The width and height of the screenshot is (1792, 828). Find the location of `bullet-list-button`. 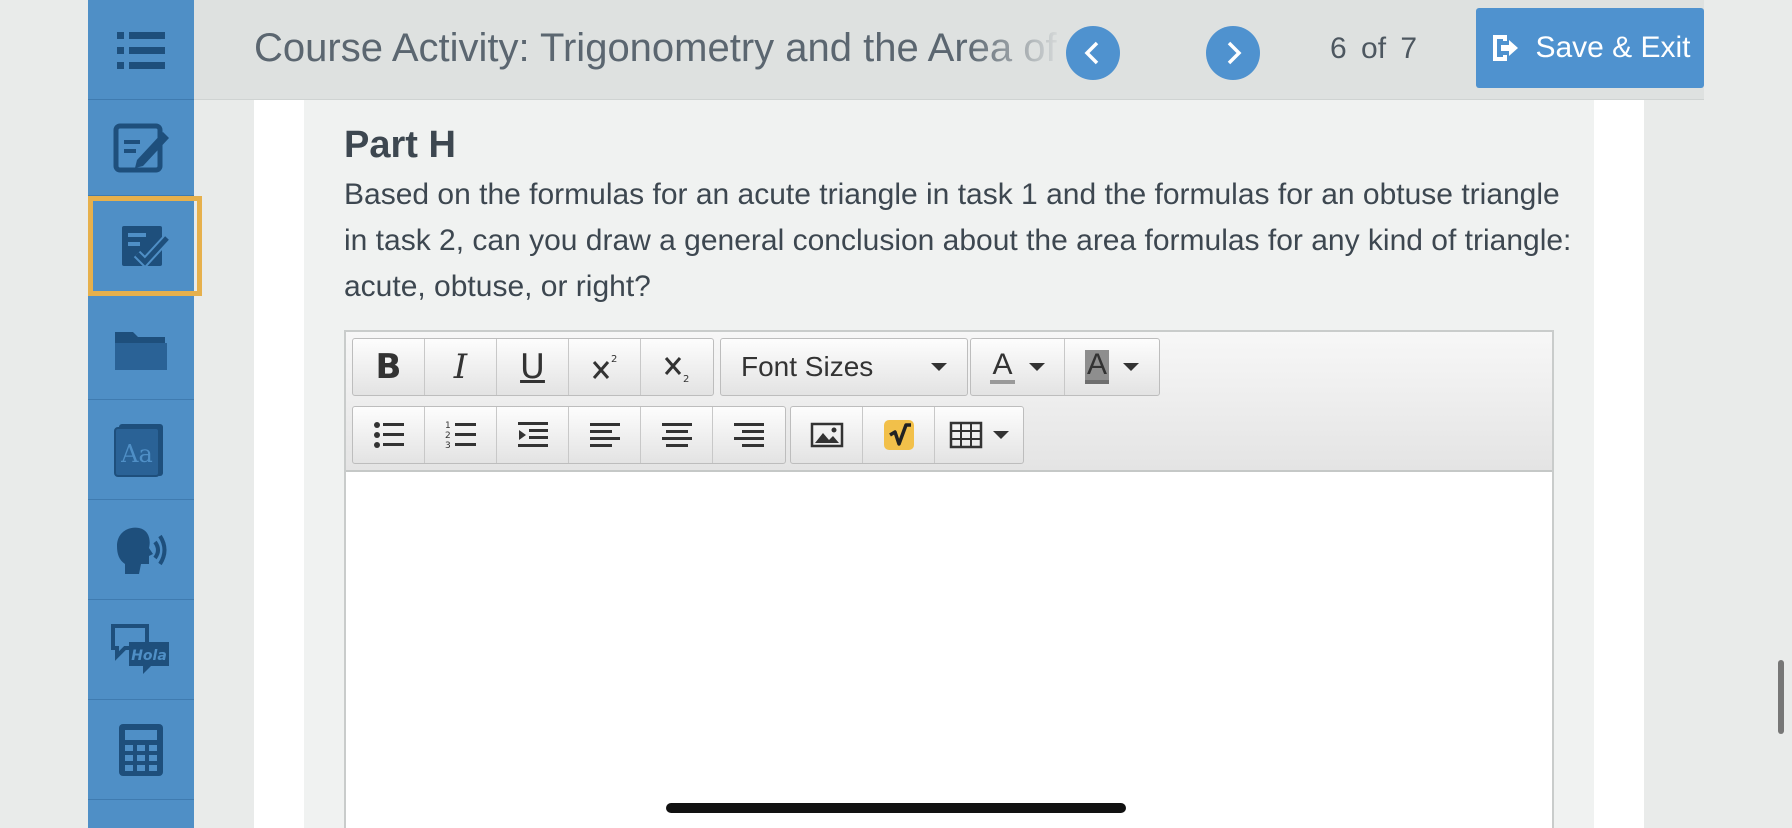

bullet-list-button is located at coordinates (389, 435).